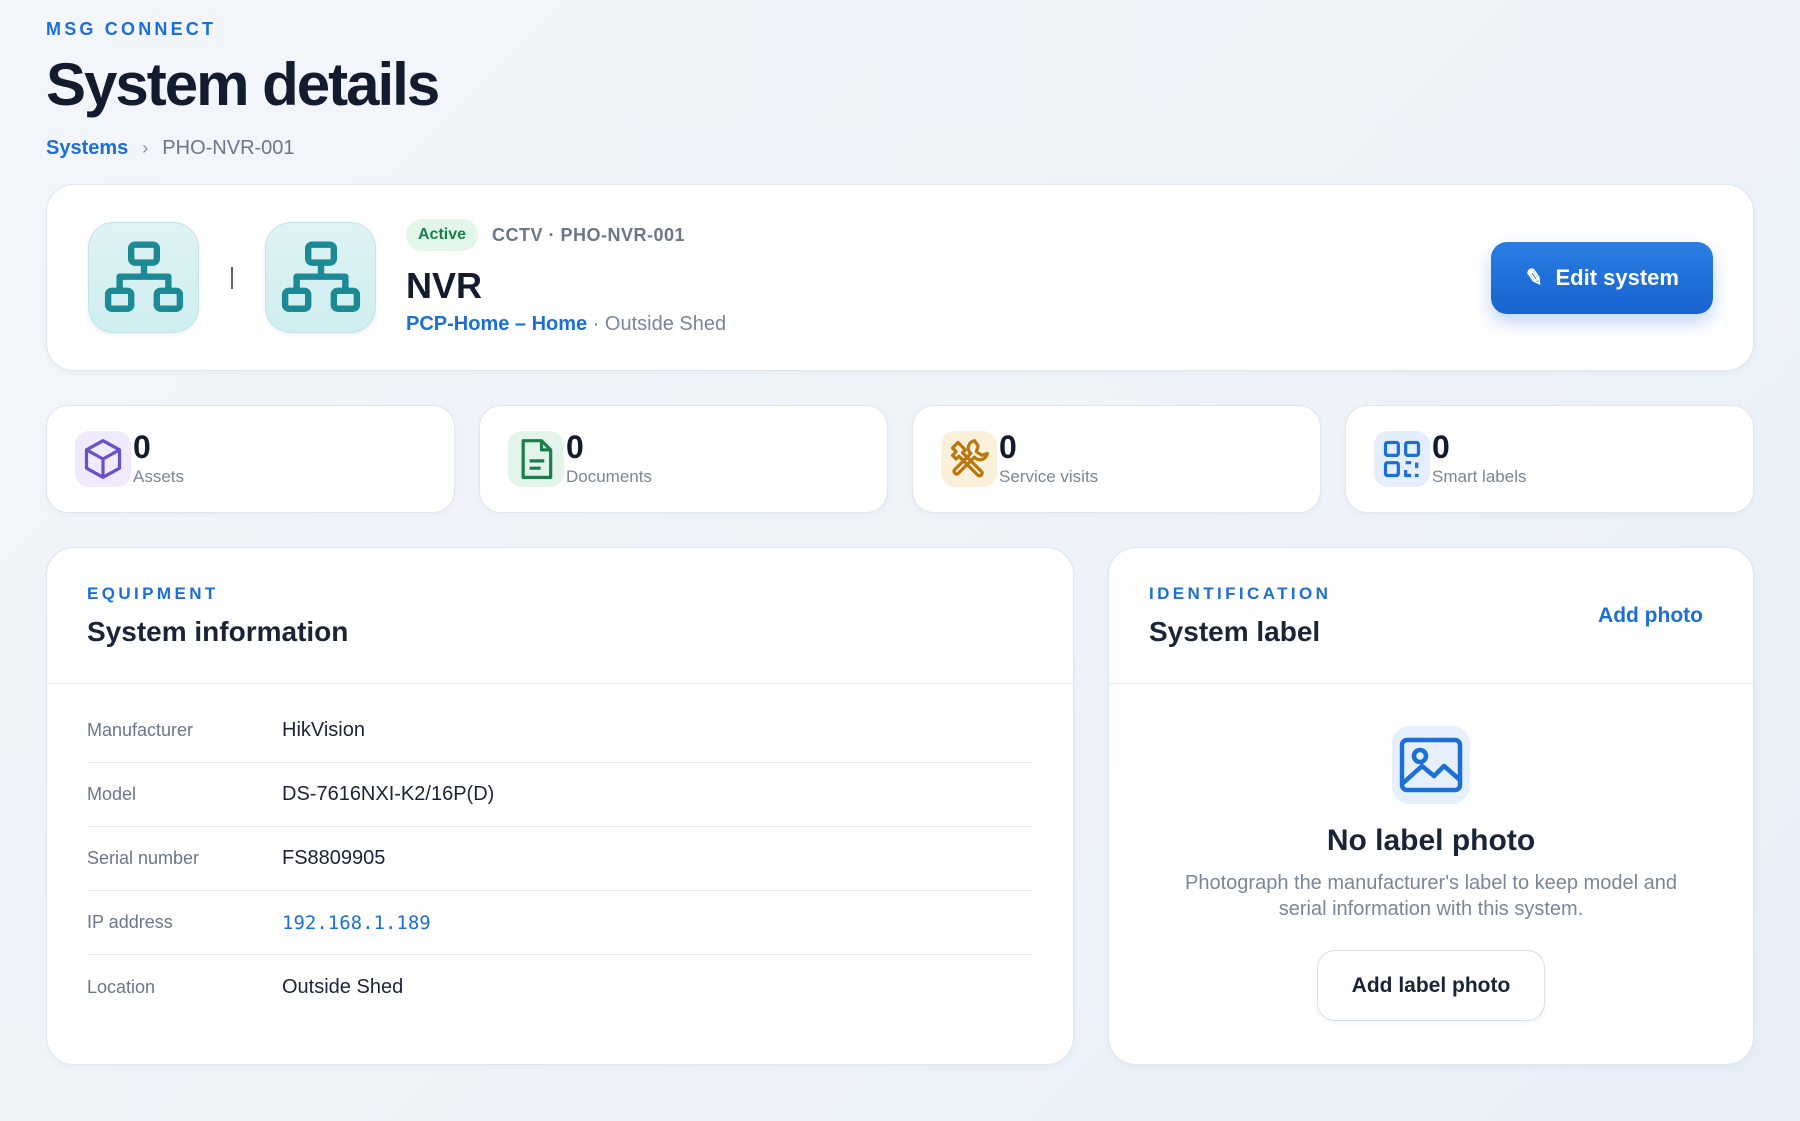 The height and width of the screenshot is (1121, 1800). I want to click on edit-system-button: ✎ Edit system, so click(1602, 278).